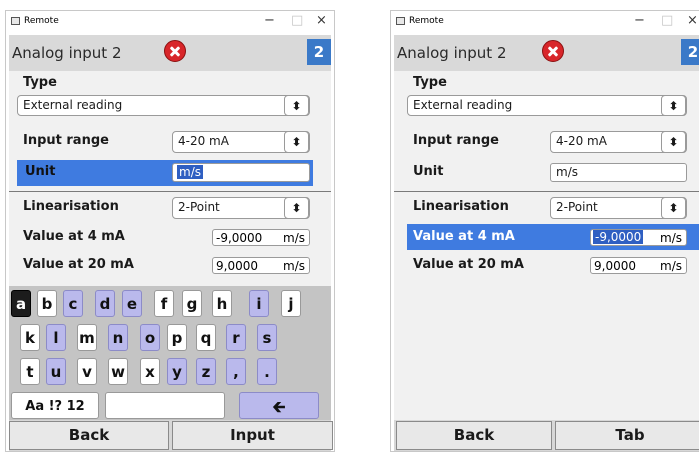 Image resolution: width=699 pixels, height=452 pixels. Describe the element at coordinates (118, 337) in the screenshot. I see `key-n: n` at that location.